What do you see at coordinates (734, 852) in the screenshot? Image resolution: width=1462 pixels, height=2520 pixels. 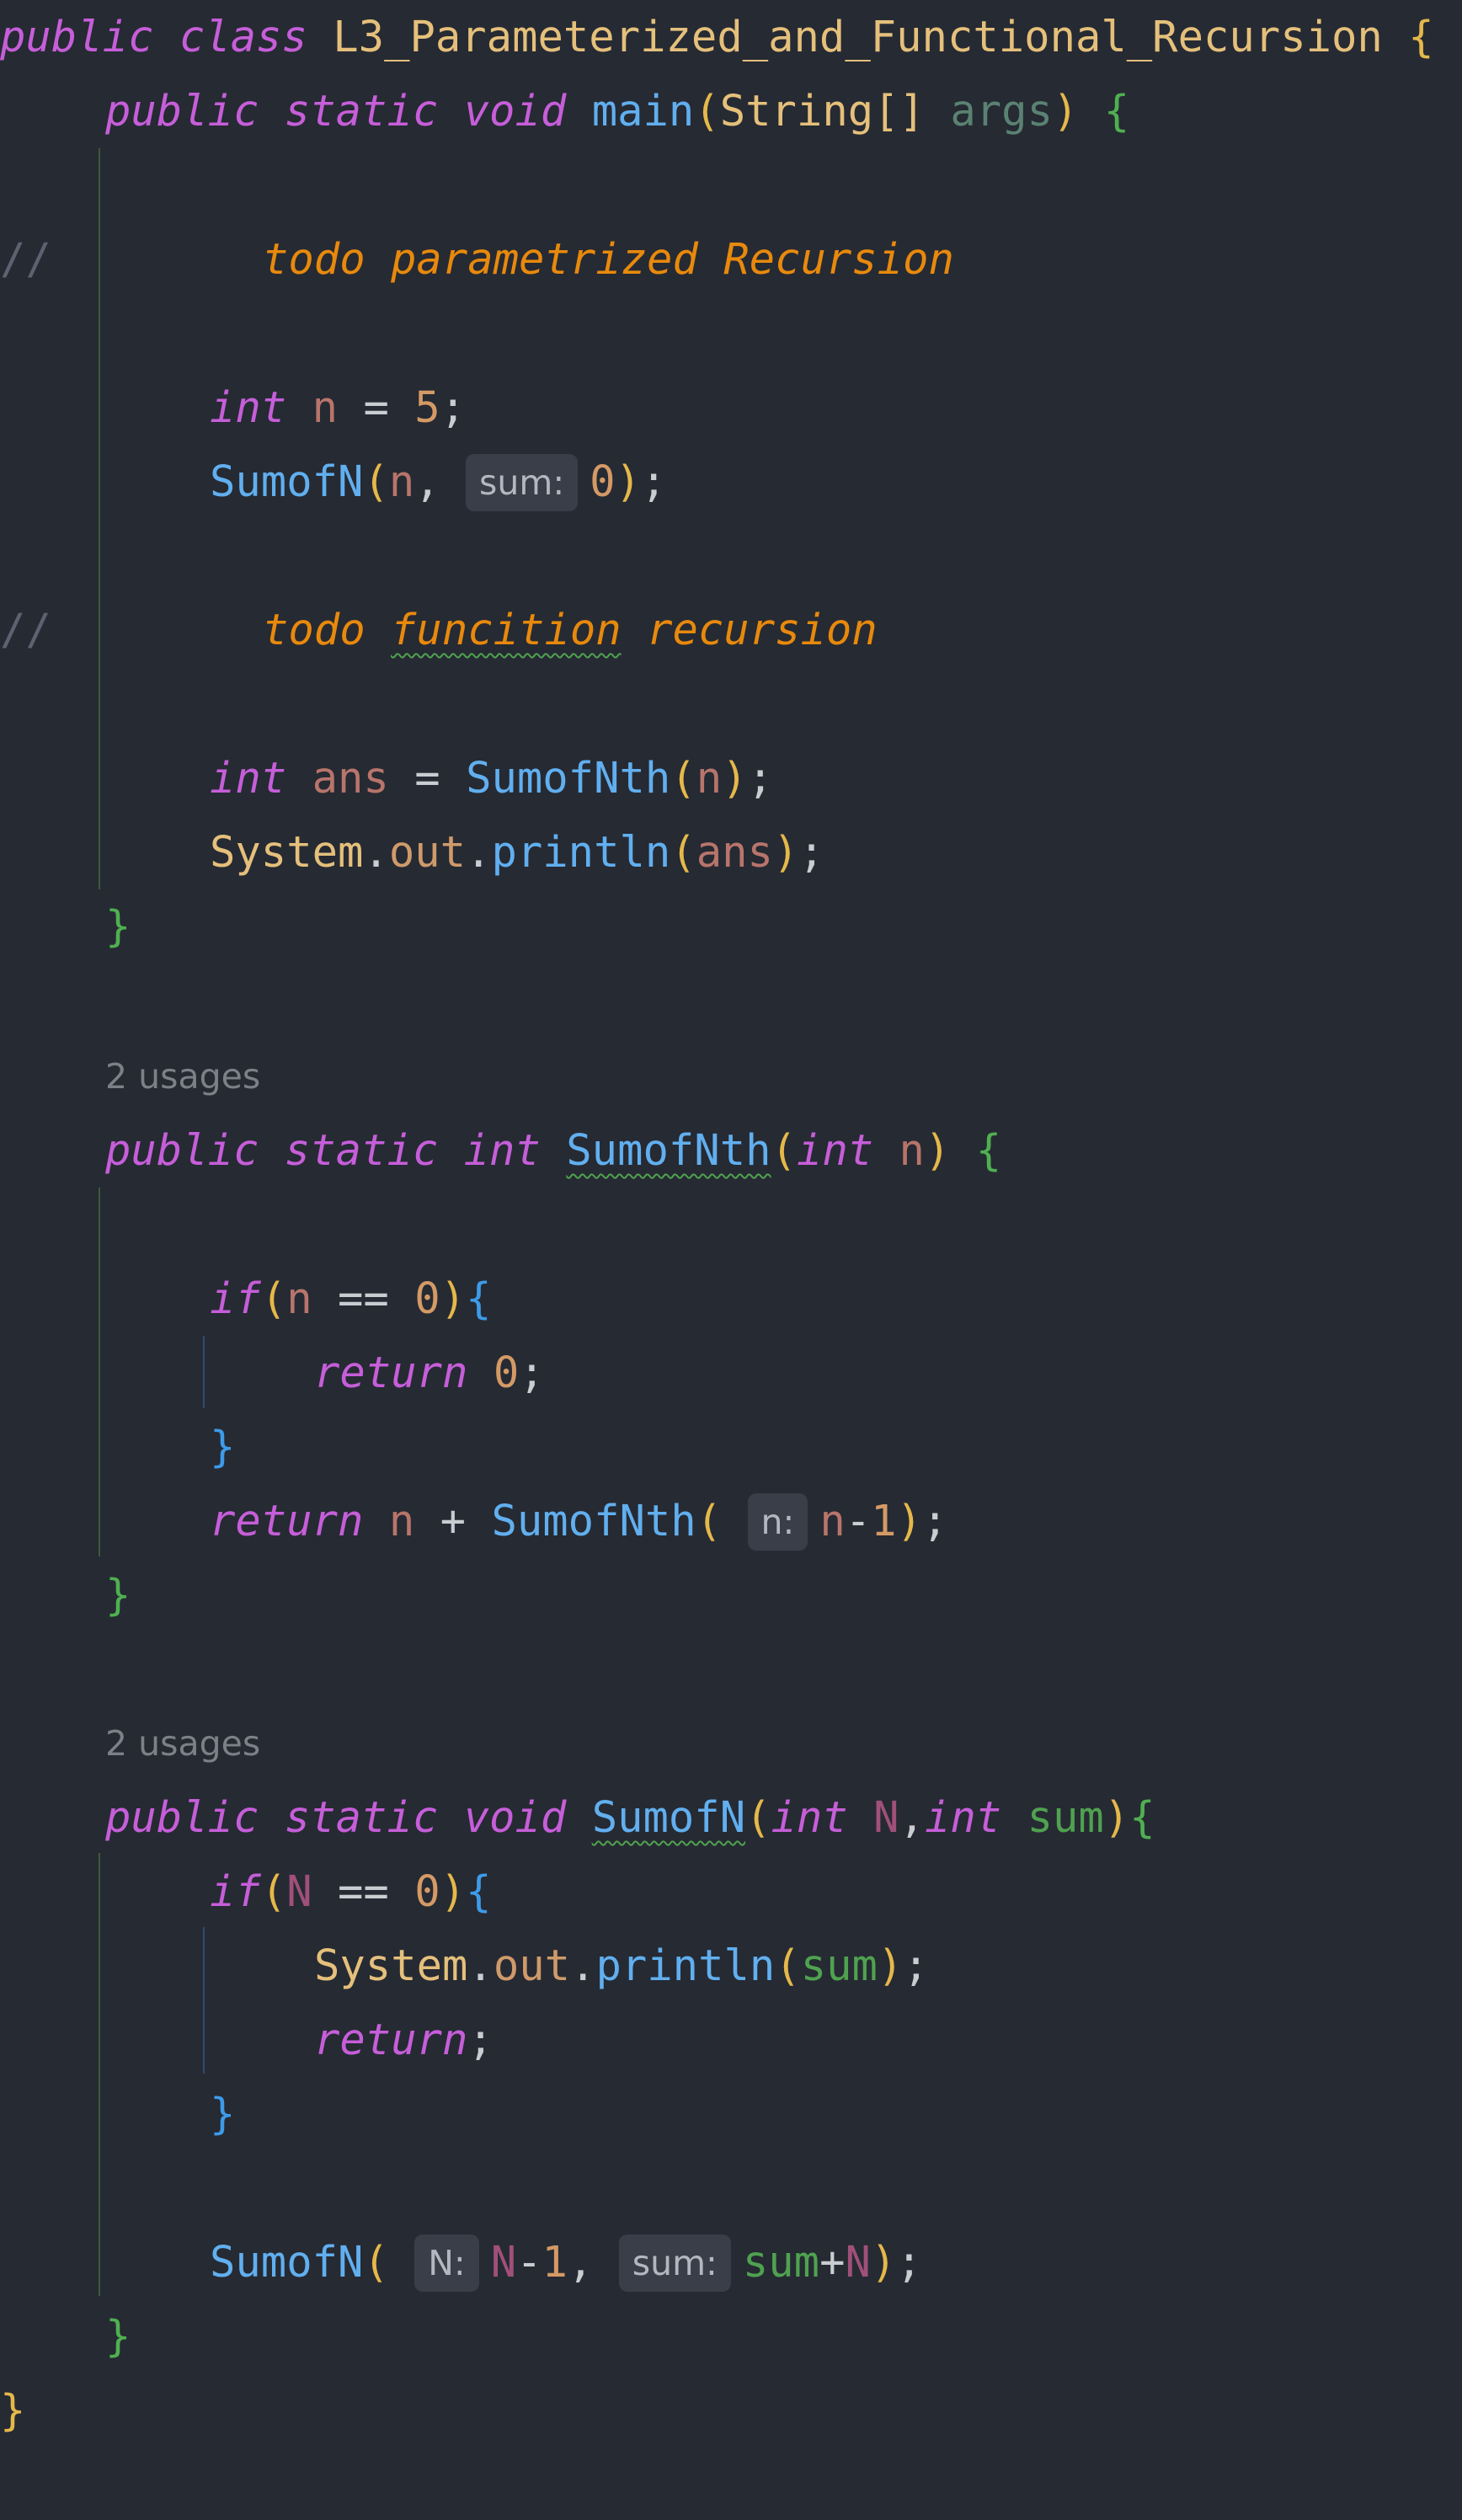 I see `arg-ans: ans` at bounding box center [734, 852].